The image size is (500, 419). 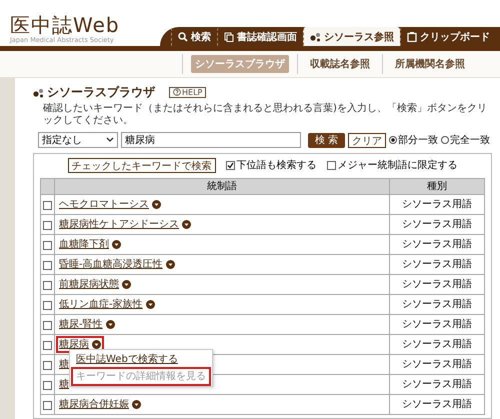 What do you see at coordinates (327, 140) in the screenshot?
I see `search-button: 検 索` at bounding box center [327, 140].